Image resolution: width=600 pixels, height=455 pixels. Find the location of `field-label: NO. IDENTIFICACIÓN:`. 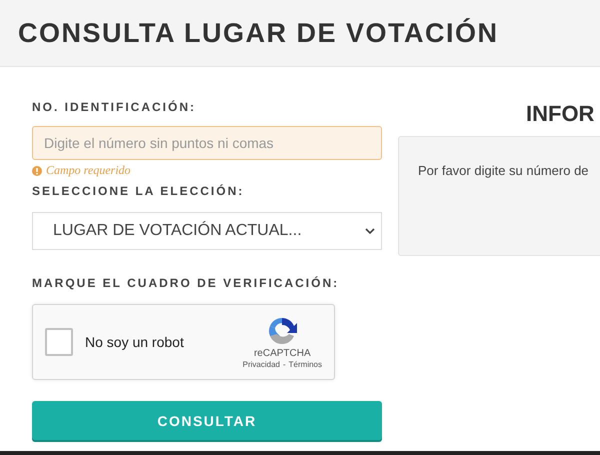

field-label: NO. IDENTIFICACIÓN: is located at coordinates (114, 107).